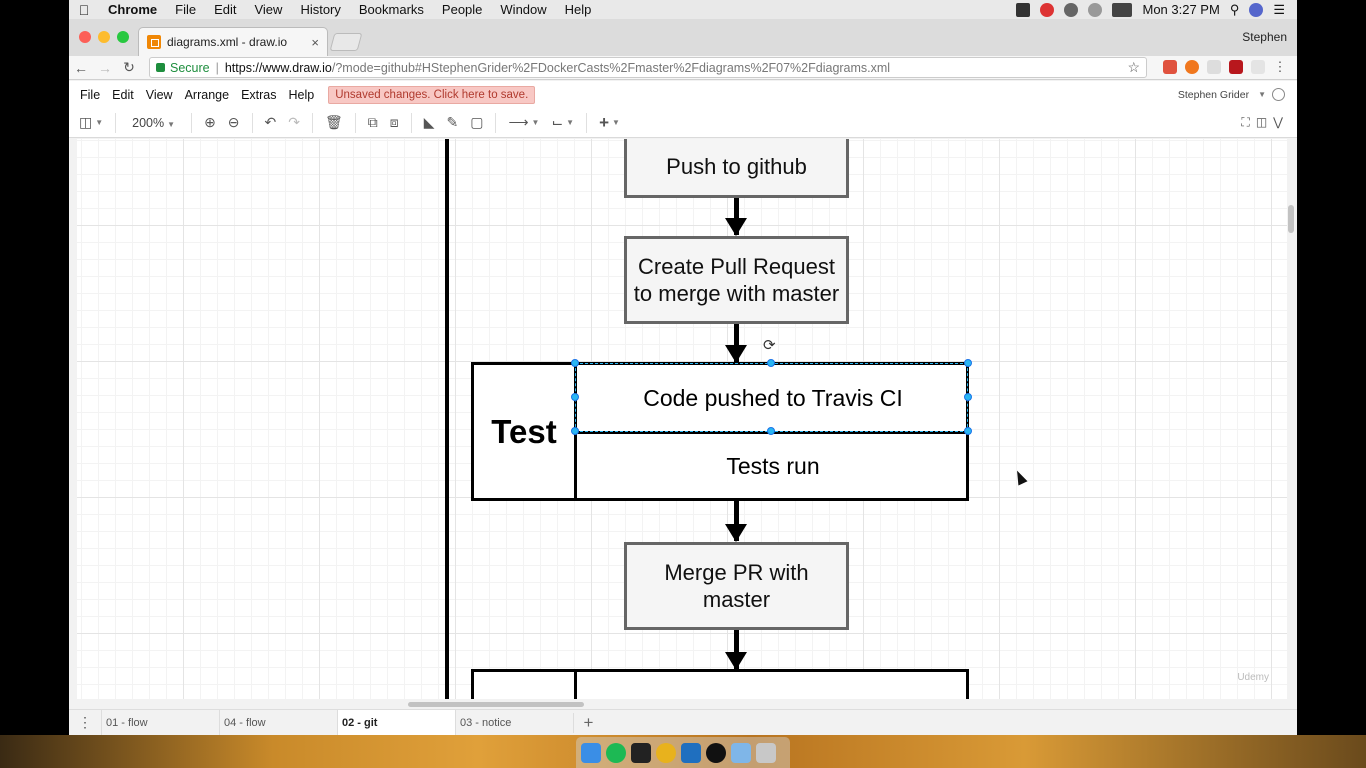 This screenshot has width=1366, height=768. I want to click on mac-menu-edit: Edit, so click(225, 9).